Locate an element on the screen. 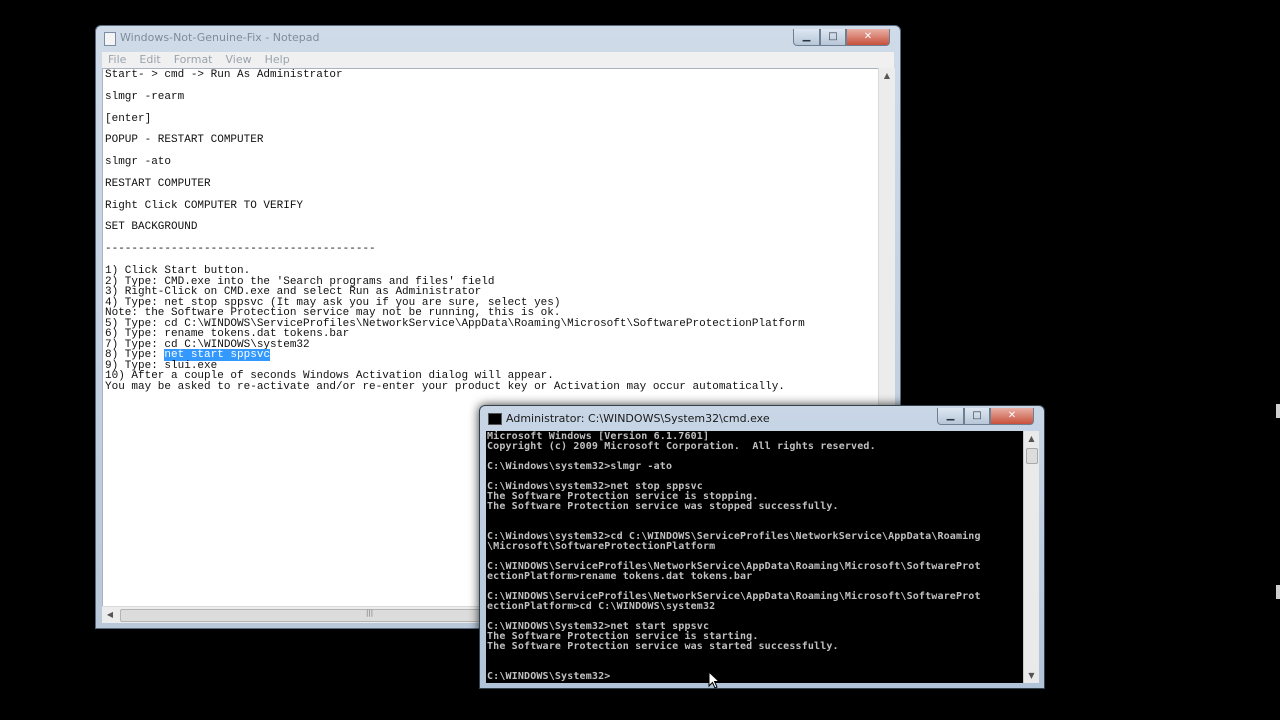 The height and width of the screenshot is (720, 1280). text-line: POPUP - RESTART COMPUTER is located at coordinates (184, 140).